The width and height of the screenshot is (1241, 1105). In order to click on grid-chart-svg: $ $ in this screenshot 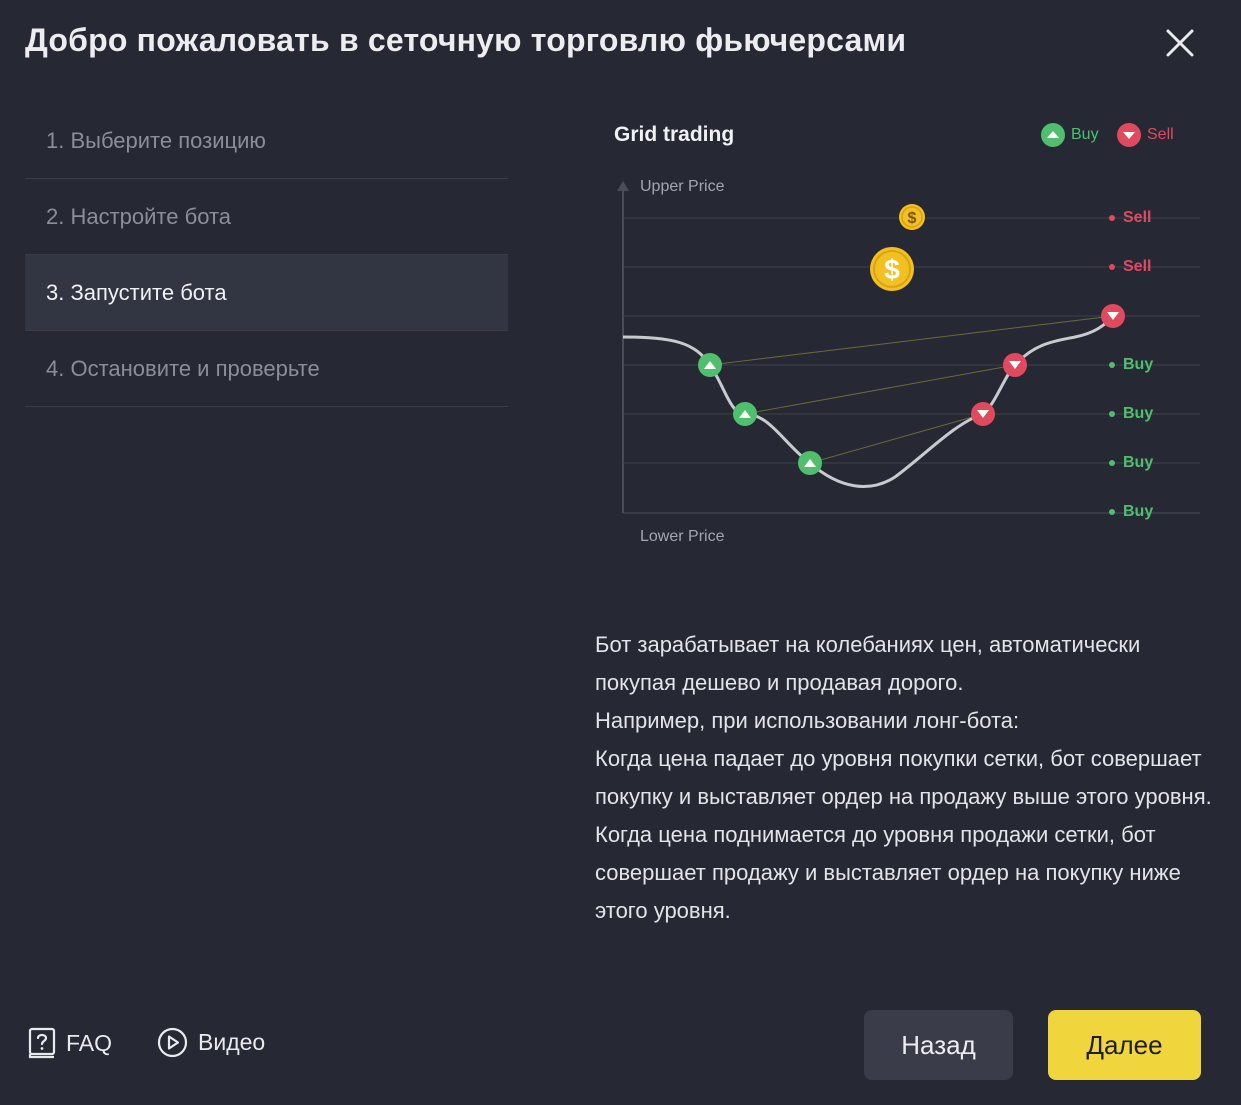, I will do `click(908, 348)`.